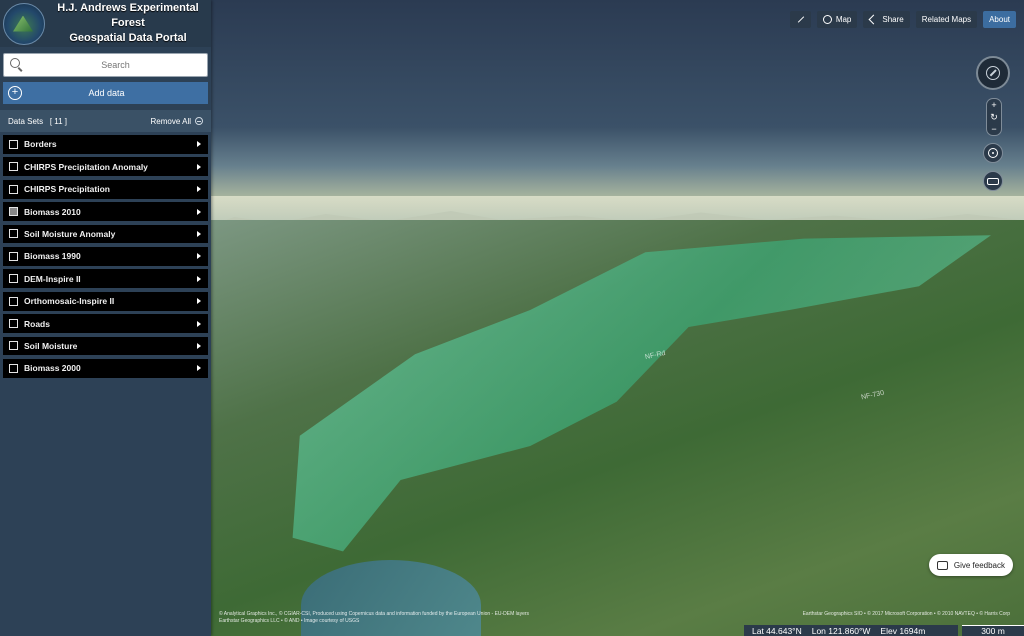  What do you see at coordinates (128, 15) in the screenshot?
I see `brand-title-line1: H.J. Andrews Experimental Forest` at bounding box center [128, 15].